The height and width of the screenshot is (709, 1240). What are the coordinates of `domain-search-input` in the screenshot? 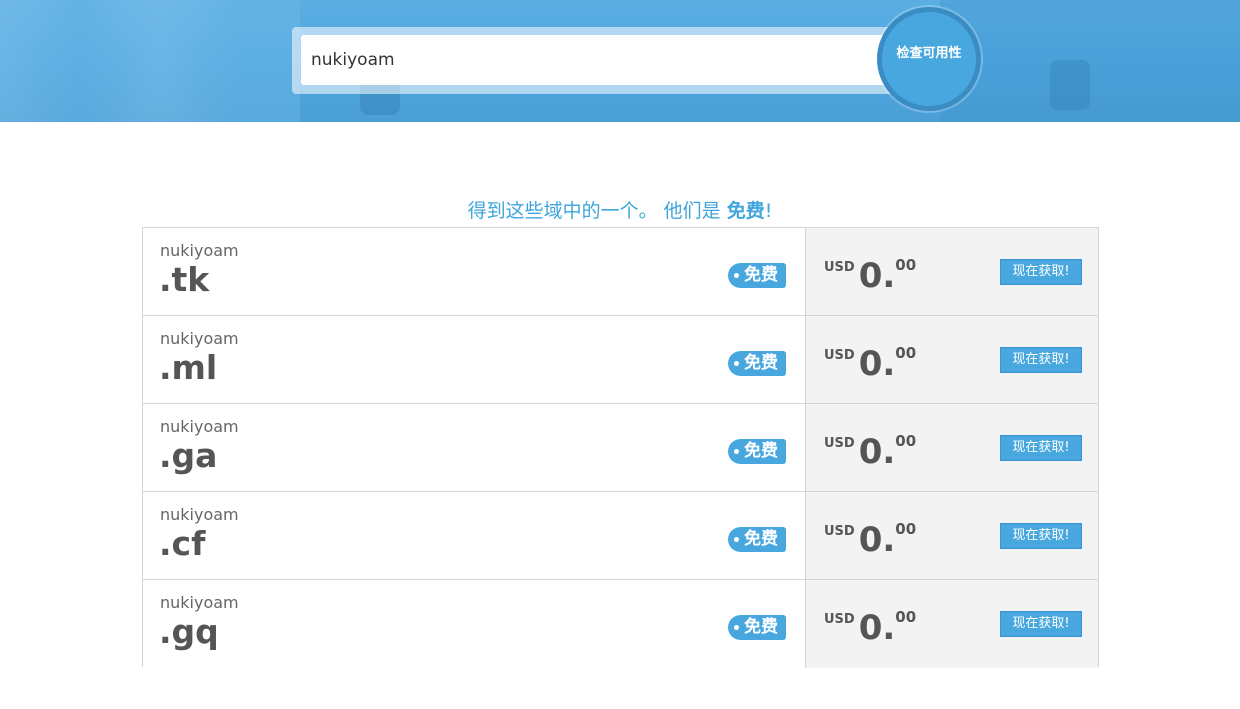 It's located at (596, 60).